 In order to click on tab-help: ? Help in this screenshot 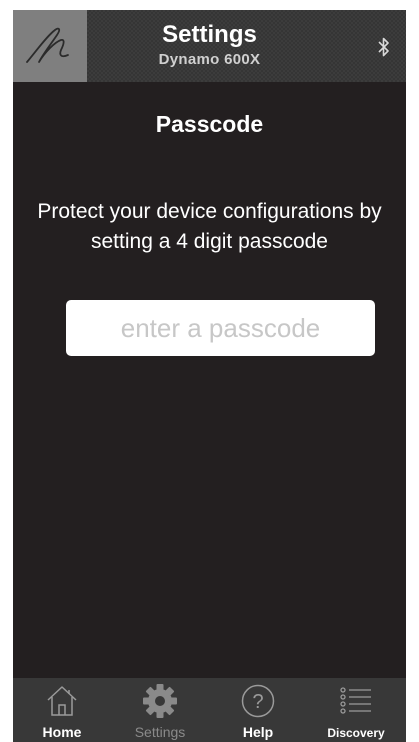, I will do `click(258, 710)`.